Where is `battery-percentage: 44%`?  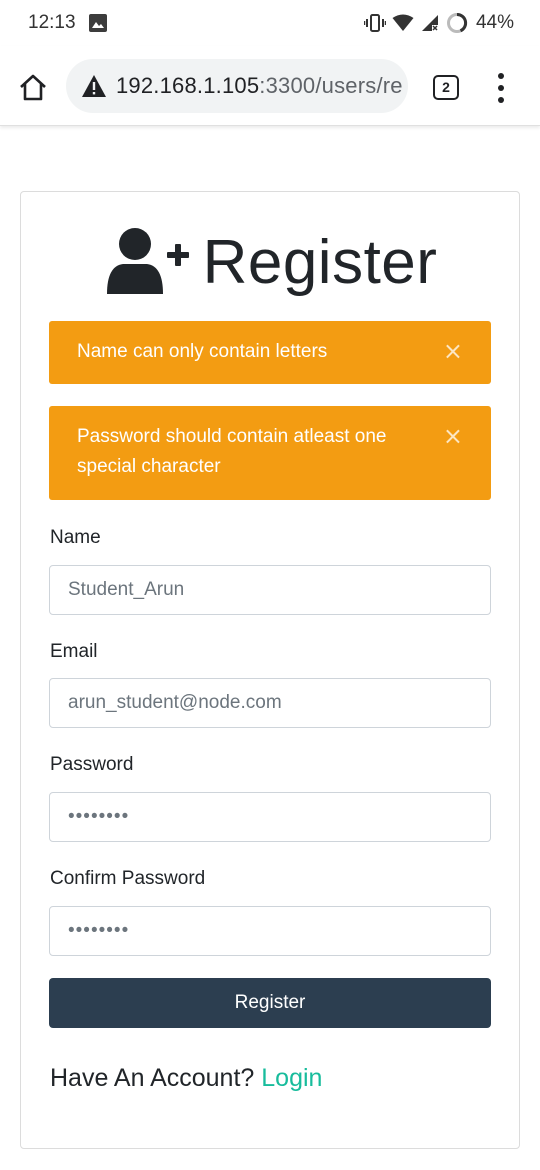
battery-percentage: 44% is located at coordinates (494, 22).